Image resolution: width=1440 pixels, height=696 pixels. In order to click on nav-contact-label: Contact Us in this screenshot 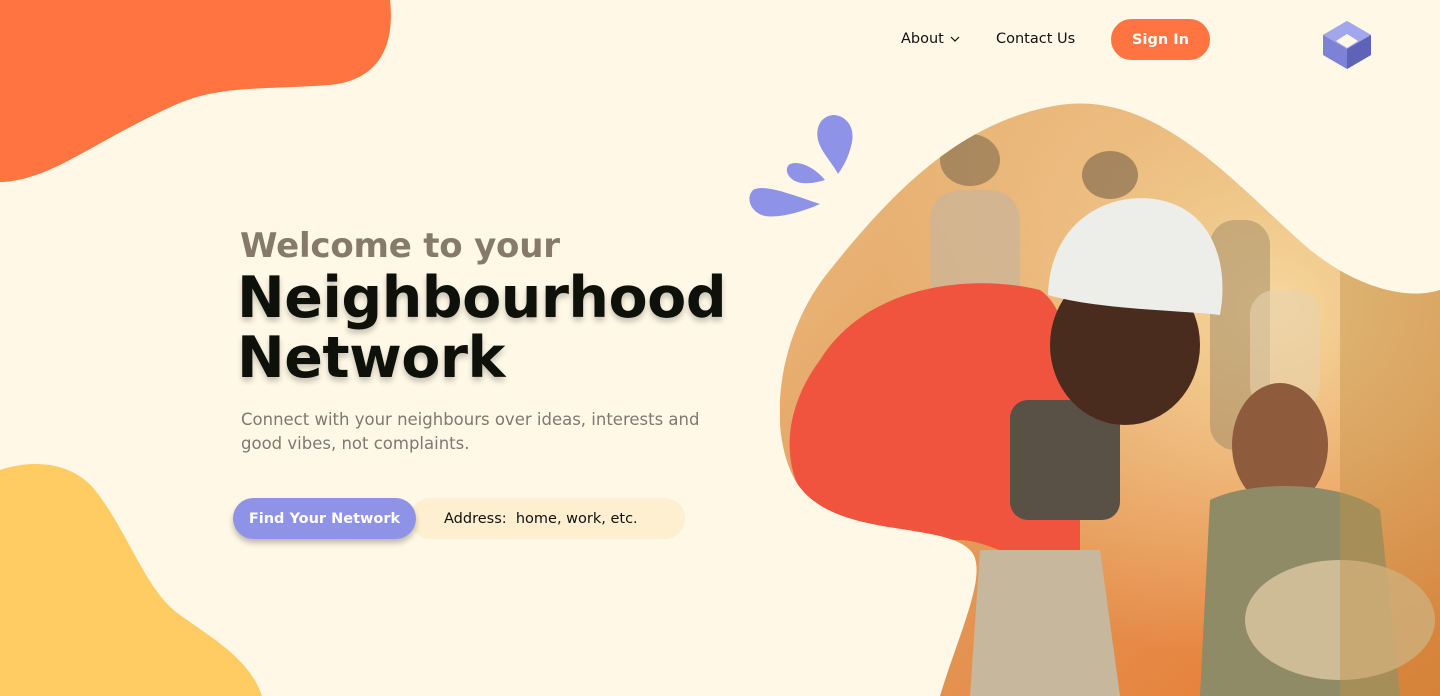, I will do `click(1036, 39)`.